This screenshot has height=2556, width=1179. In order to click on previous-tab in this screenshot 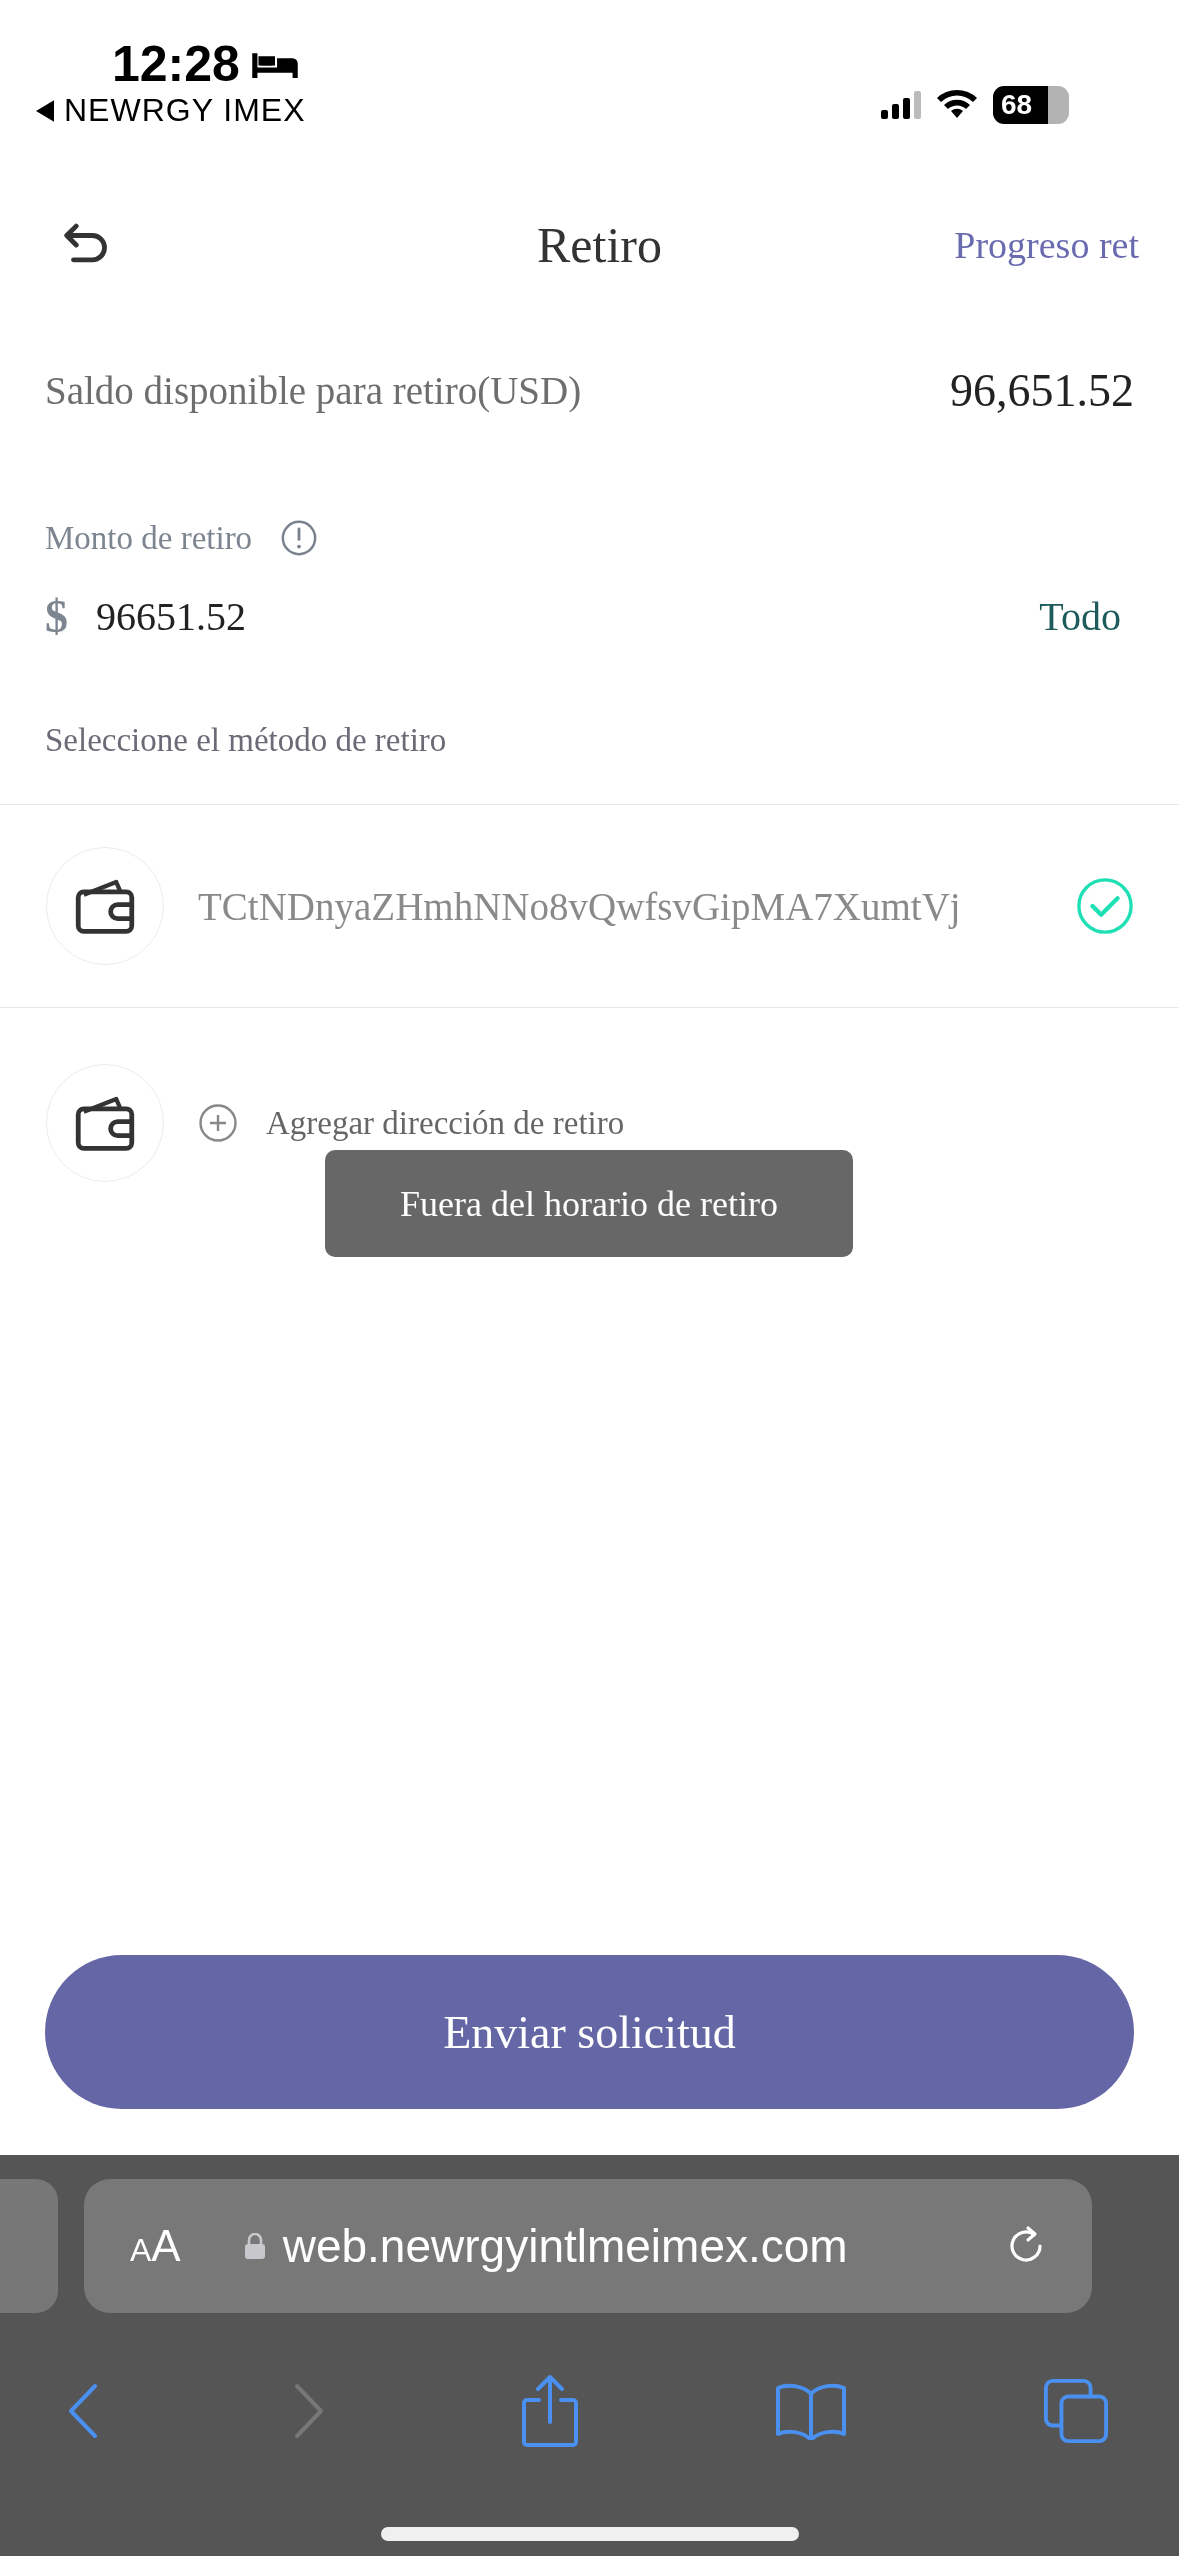, I will do `click(29, 2246)`.